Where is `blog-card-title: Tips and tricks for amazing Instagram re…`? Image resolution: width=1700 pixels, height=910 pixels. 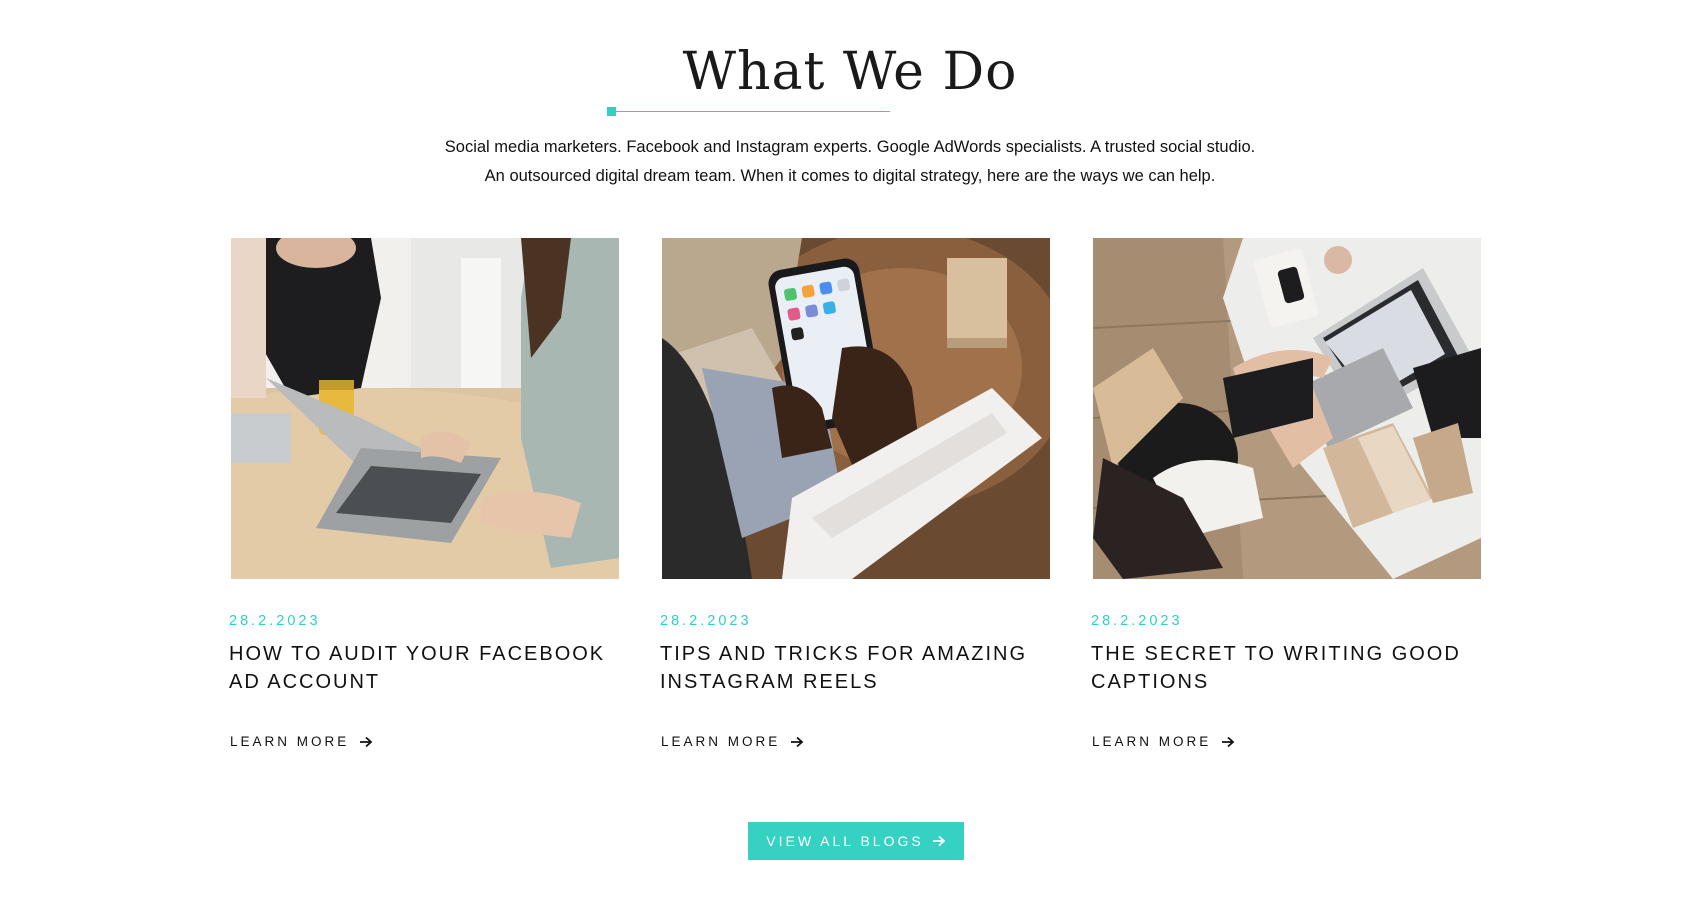
blog-card-title: Tips and tricks for amazing Instagram re… is located at coordinates (860, 668).